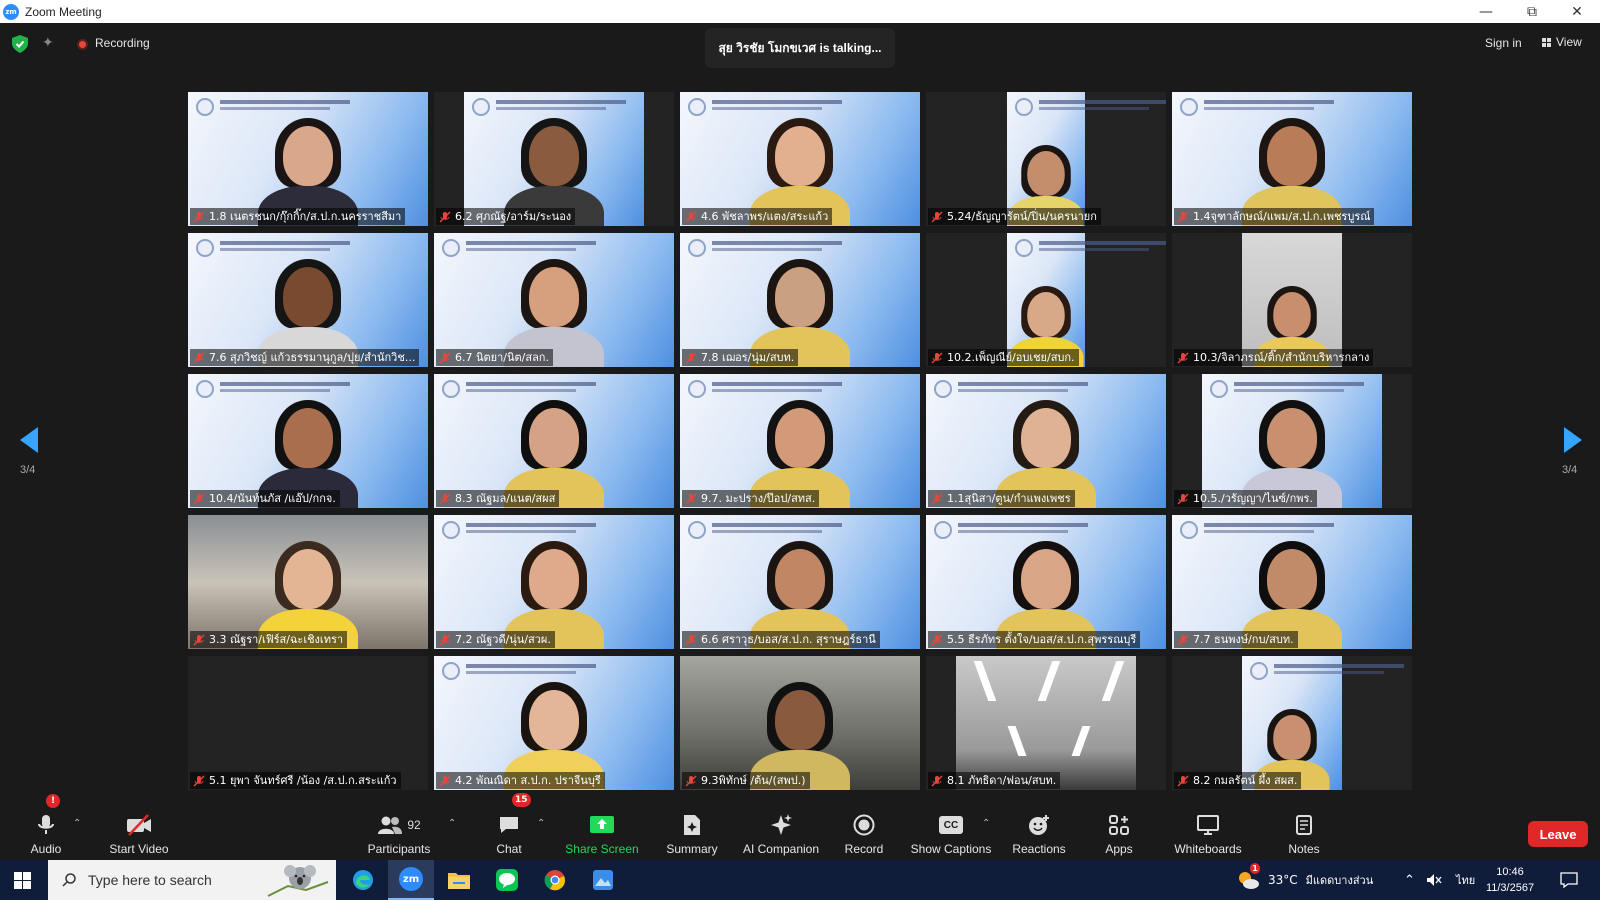 The width and height of the screenshot is (1600, 900). Describe the element at coordinates (1510, 880) in the screenshot. I see `taskbar-clock: 10:46 11/3/2567` at that location.